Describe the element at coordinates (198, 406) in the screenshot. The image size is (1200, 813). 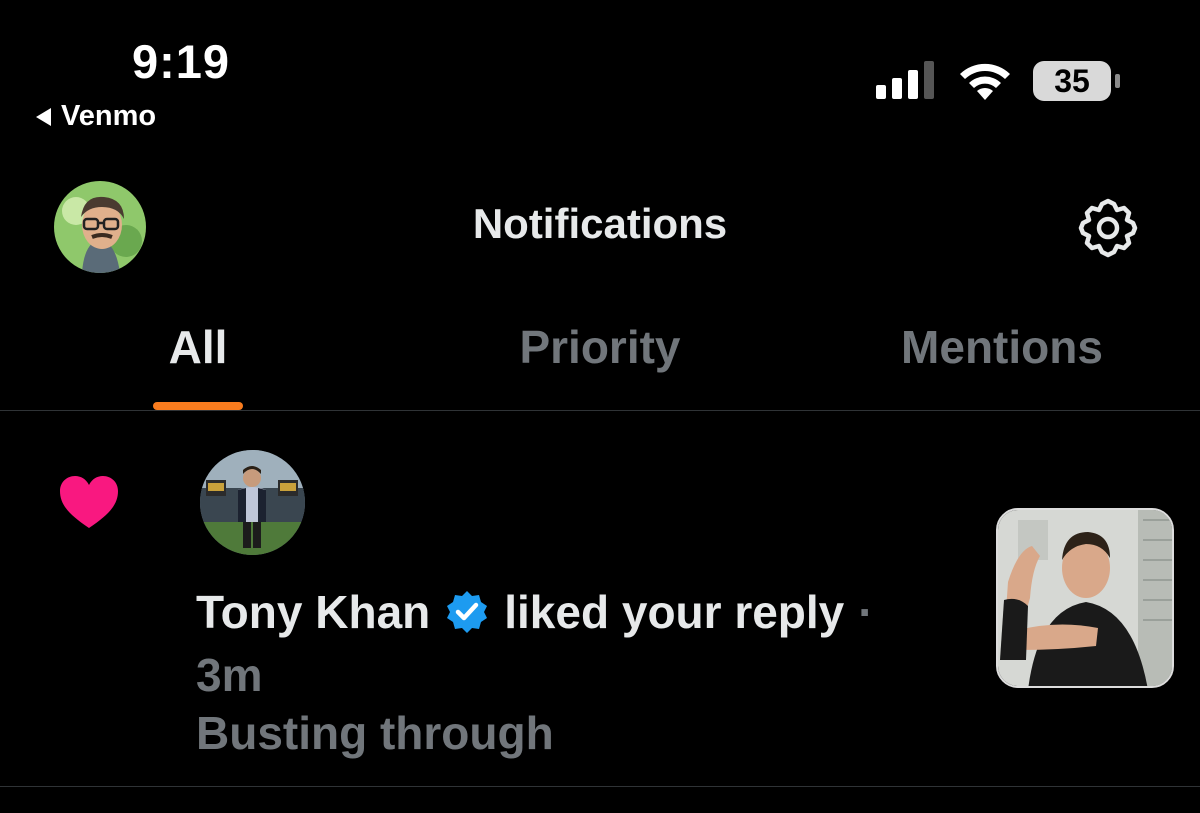
I see `active-tab-indicator` at that location.